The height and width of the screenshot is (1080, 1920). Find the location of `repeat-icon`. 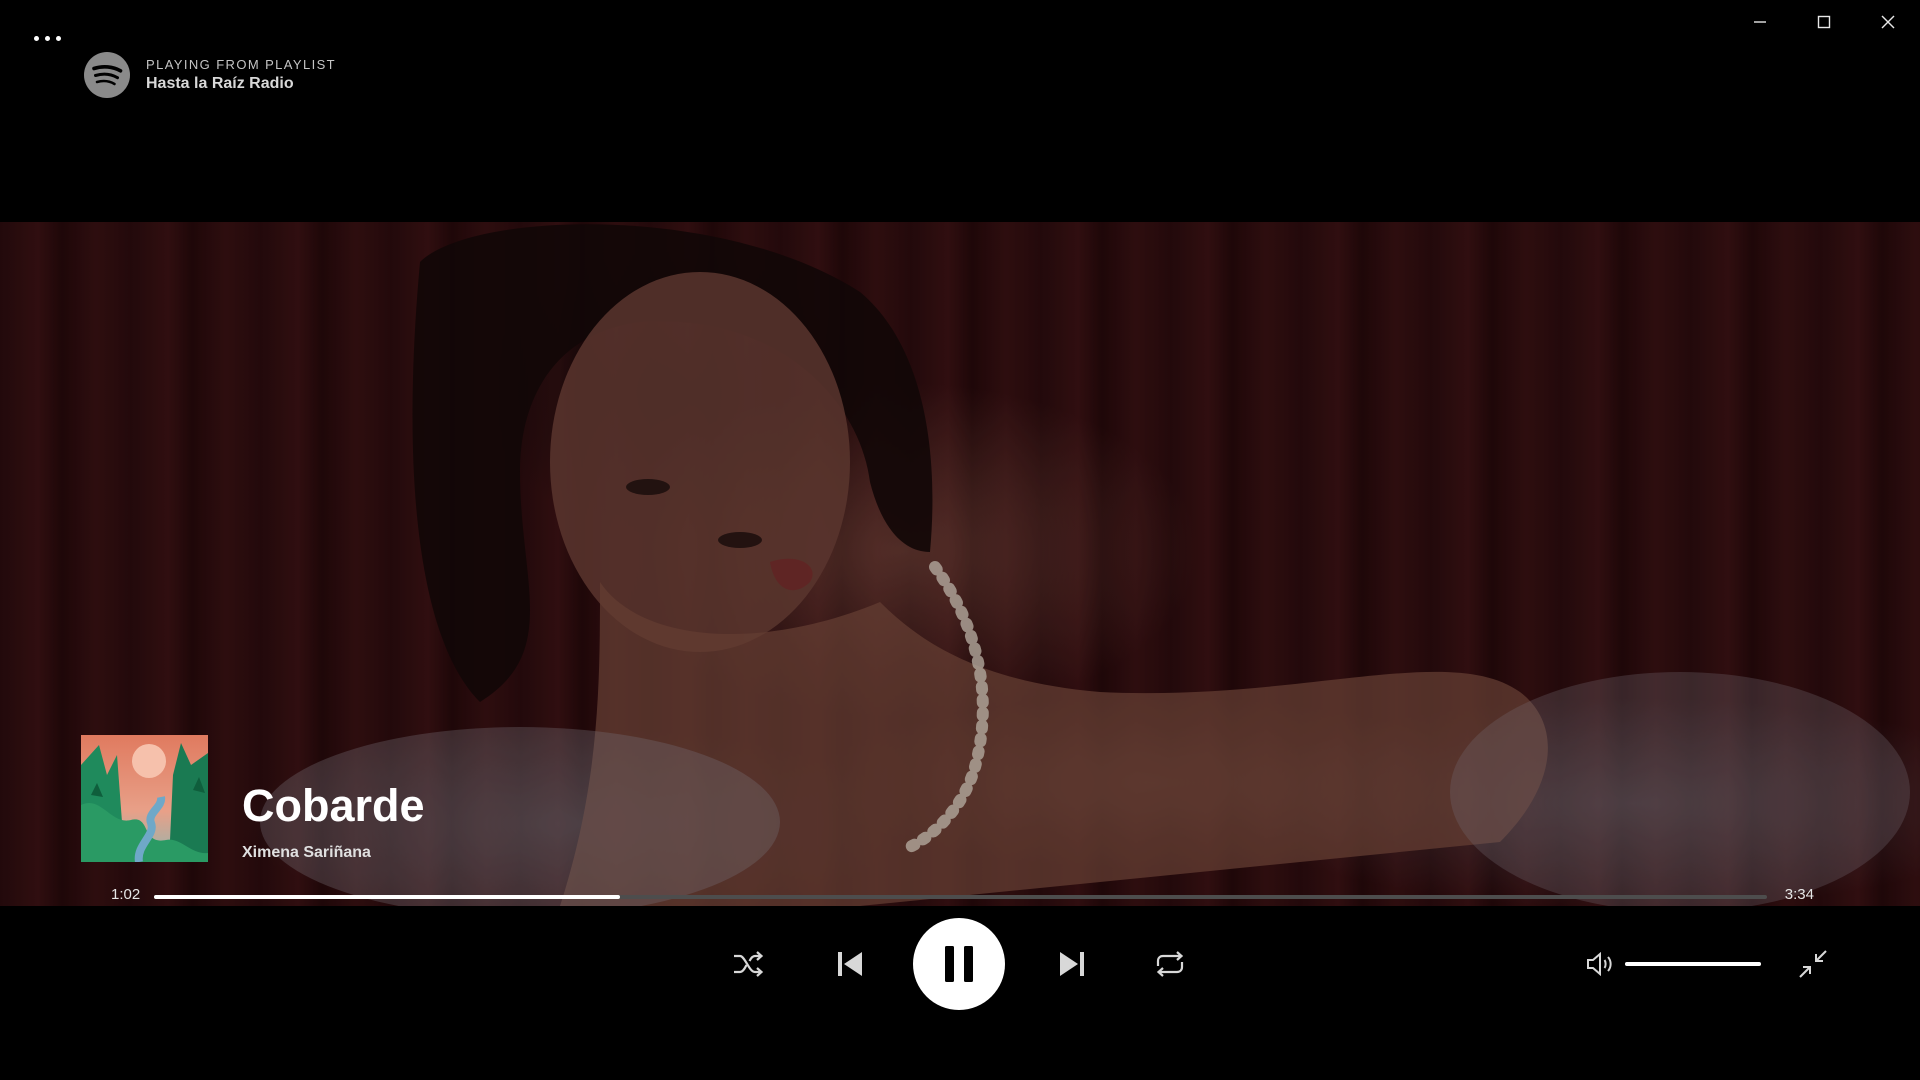

repeat-icon is located at coordinates (1170, 964).